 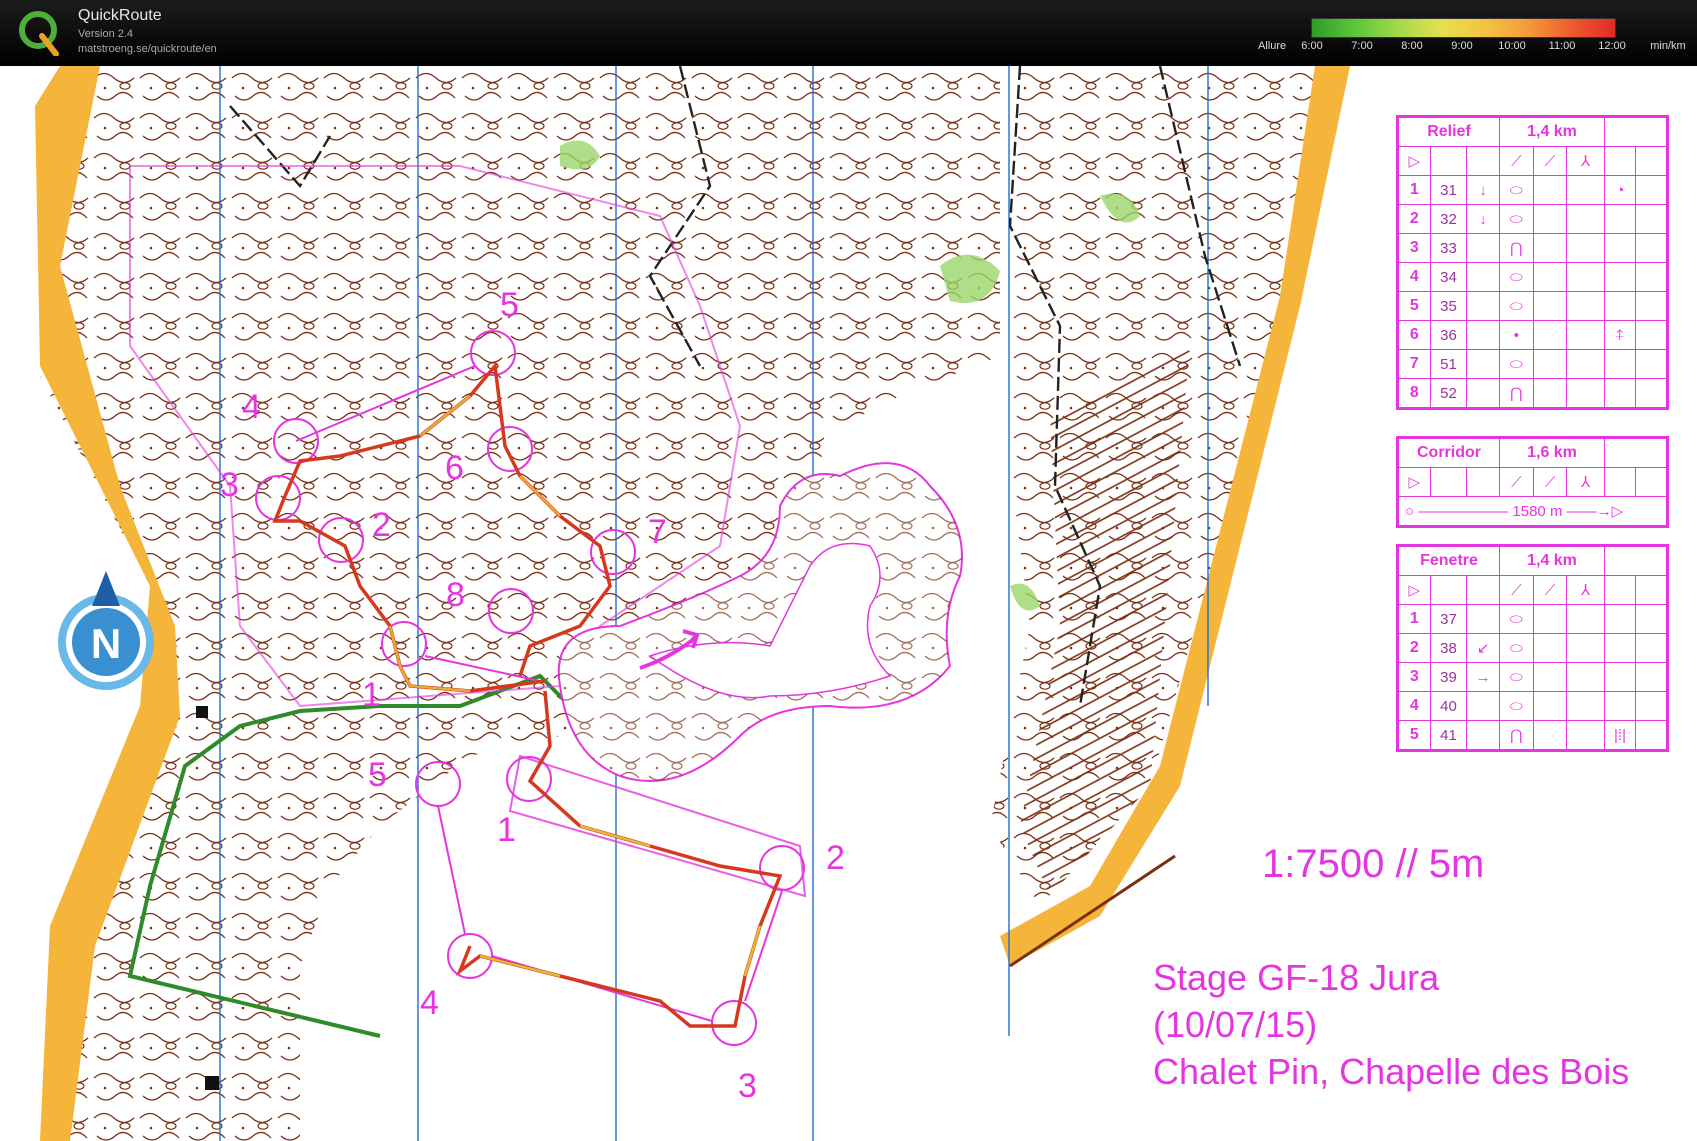 What do you see at coordinates (147, 49) in the screenshot?
I see `app-url: matstroeng.se/quickroute/en` at bounding box center [147, 49].